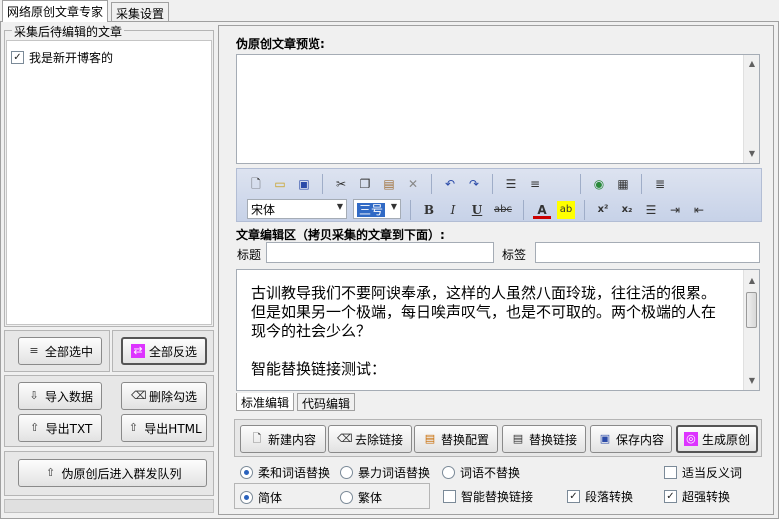 The image size is (779, 519). Describe the element at coordinates (697, 496) in the screenshot. I see `super-checkbox: ✓ 超强转换` at that location.